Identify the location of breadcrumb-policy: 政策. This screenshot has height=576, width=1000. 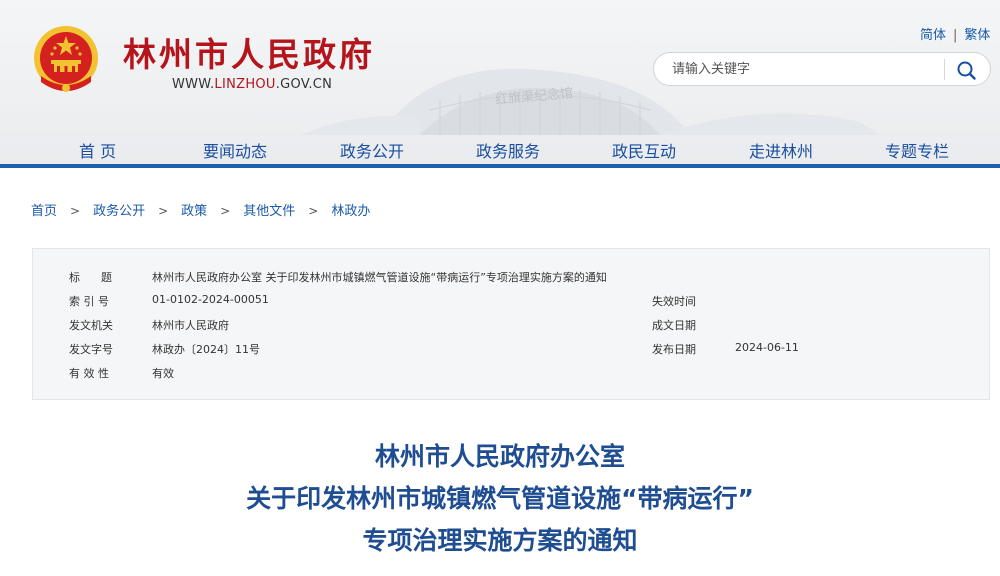
(194, 211).